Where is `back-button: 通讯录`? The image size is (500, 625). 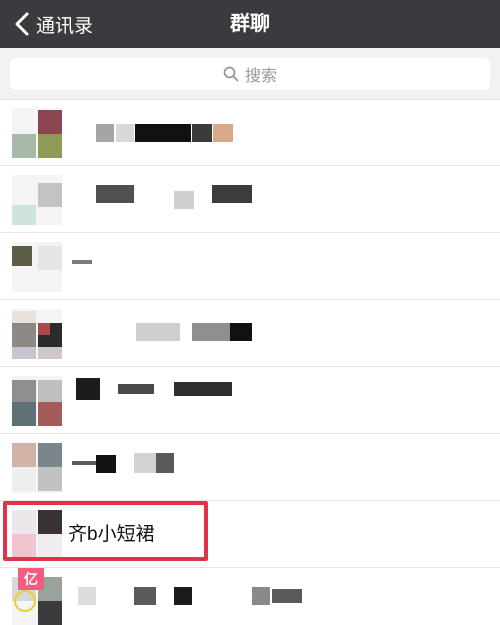
back-button: 通讯录 is located at coordinates (52, 24).